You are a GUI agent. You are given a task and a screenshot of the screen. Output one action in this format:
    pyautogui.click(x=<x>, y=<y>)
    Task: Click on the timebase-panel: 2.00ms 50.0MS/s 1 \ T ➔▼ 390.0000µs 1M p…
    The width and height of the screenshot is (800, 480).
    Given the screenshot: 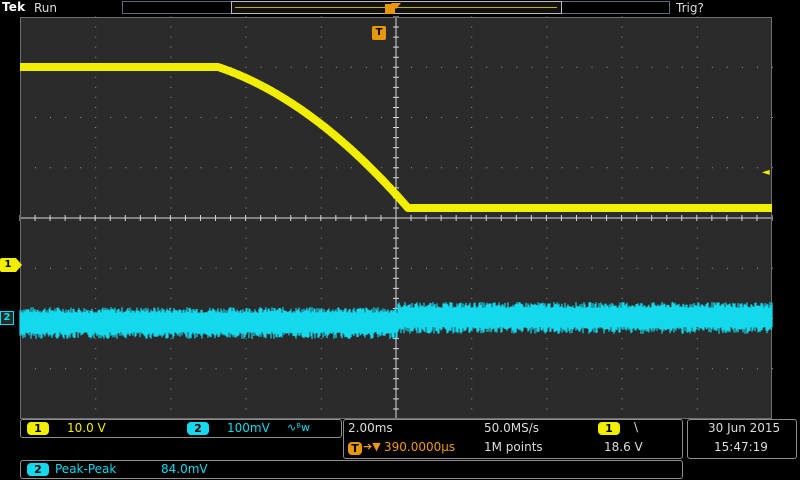 What is the action you would take?
    pyautogui.click(x=513, y=439)
    